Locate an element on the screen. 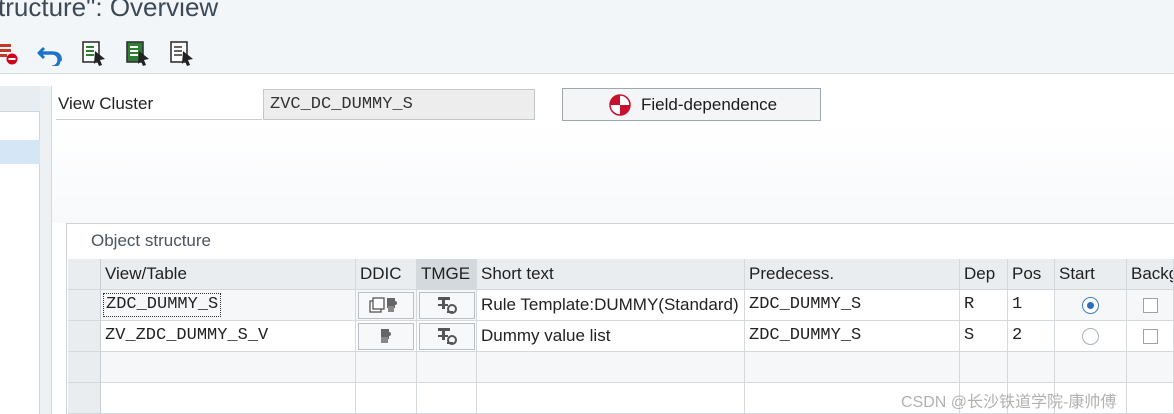 The image size is (1174, 414). column-header-view-table: View/Table is located at coordinates (228, 274).